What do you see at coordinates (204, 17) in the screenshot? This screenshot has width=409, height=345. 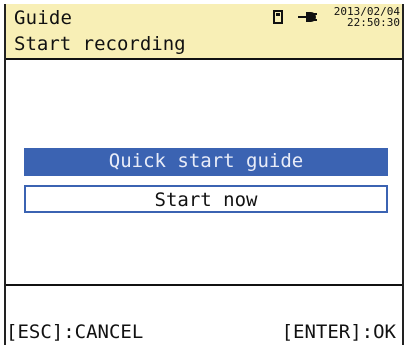 I see `status-bar: Guide 2013/02/04 22:50:30` at bounding box center [204, 17].